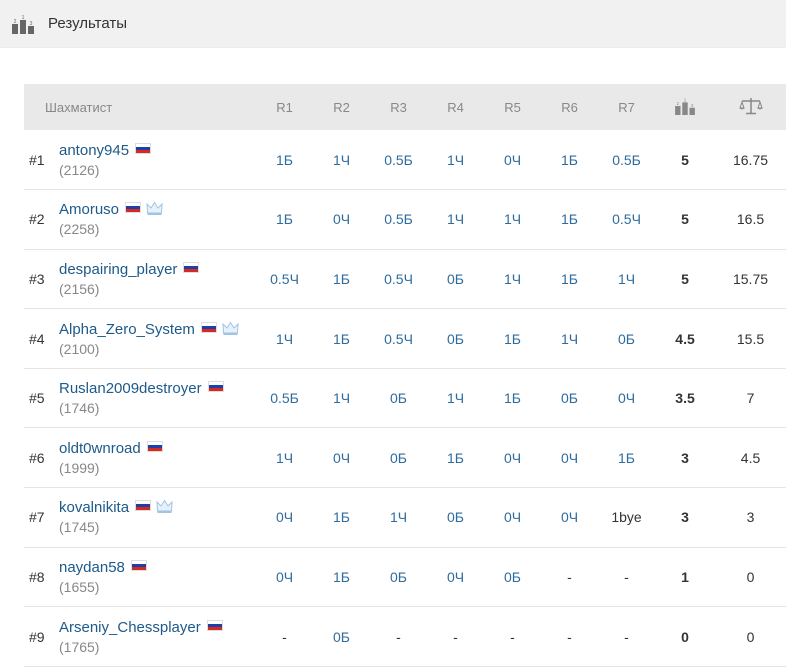 This screenshot has width=786, height=667. I want to click on player-rating: (1746), so click(79, 408).